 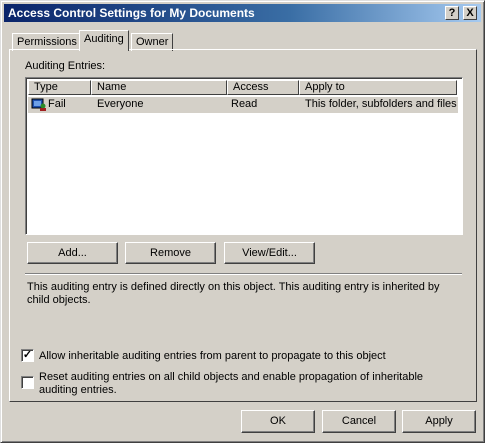 I want to click on column-header-access: Access, so click(x=263, y=87).